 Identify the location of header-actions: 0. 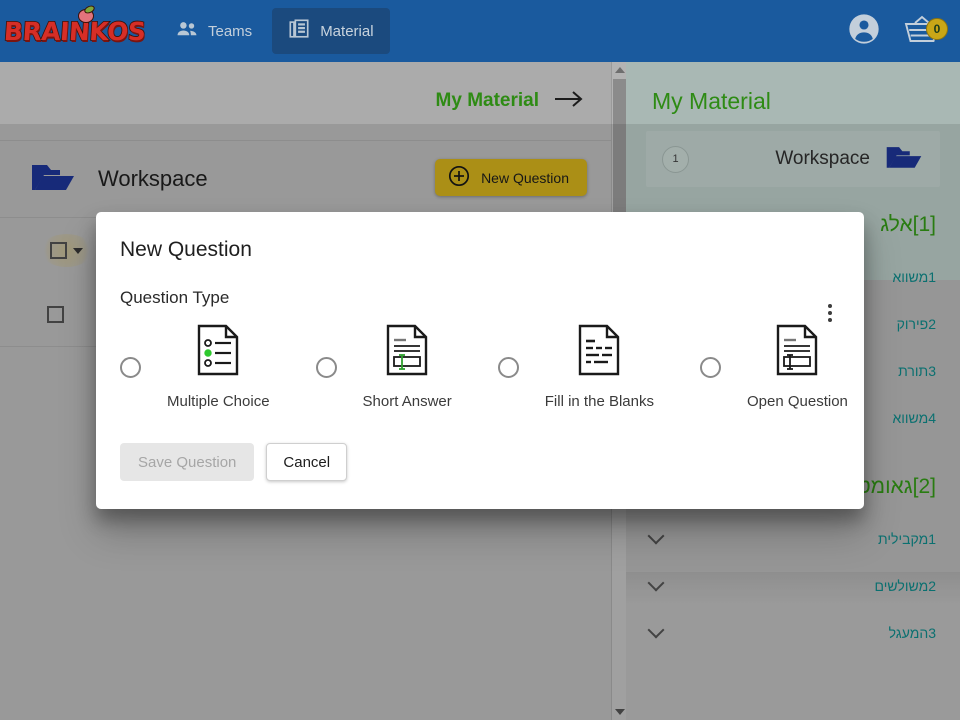
(898, 31).